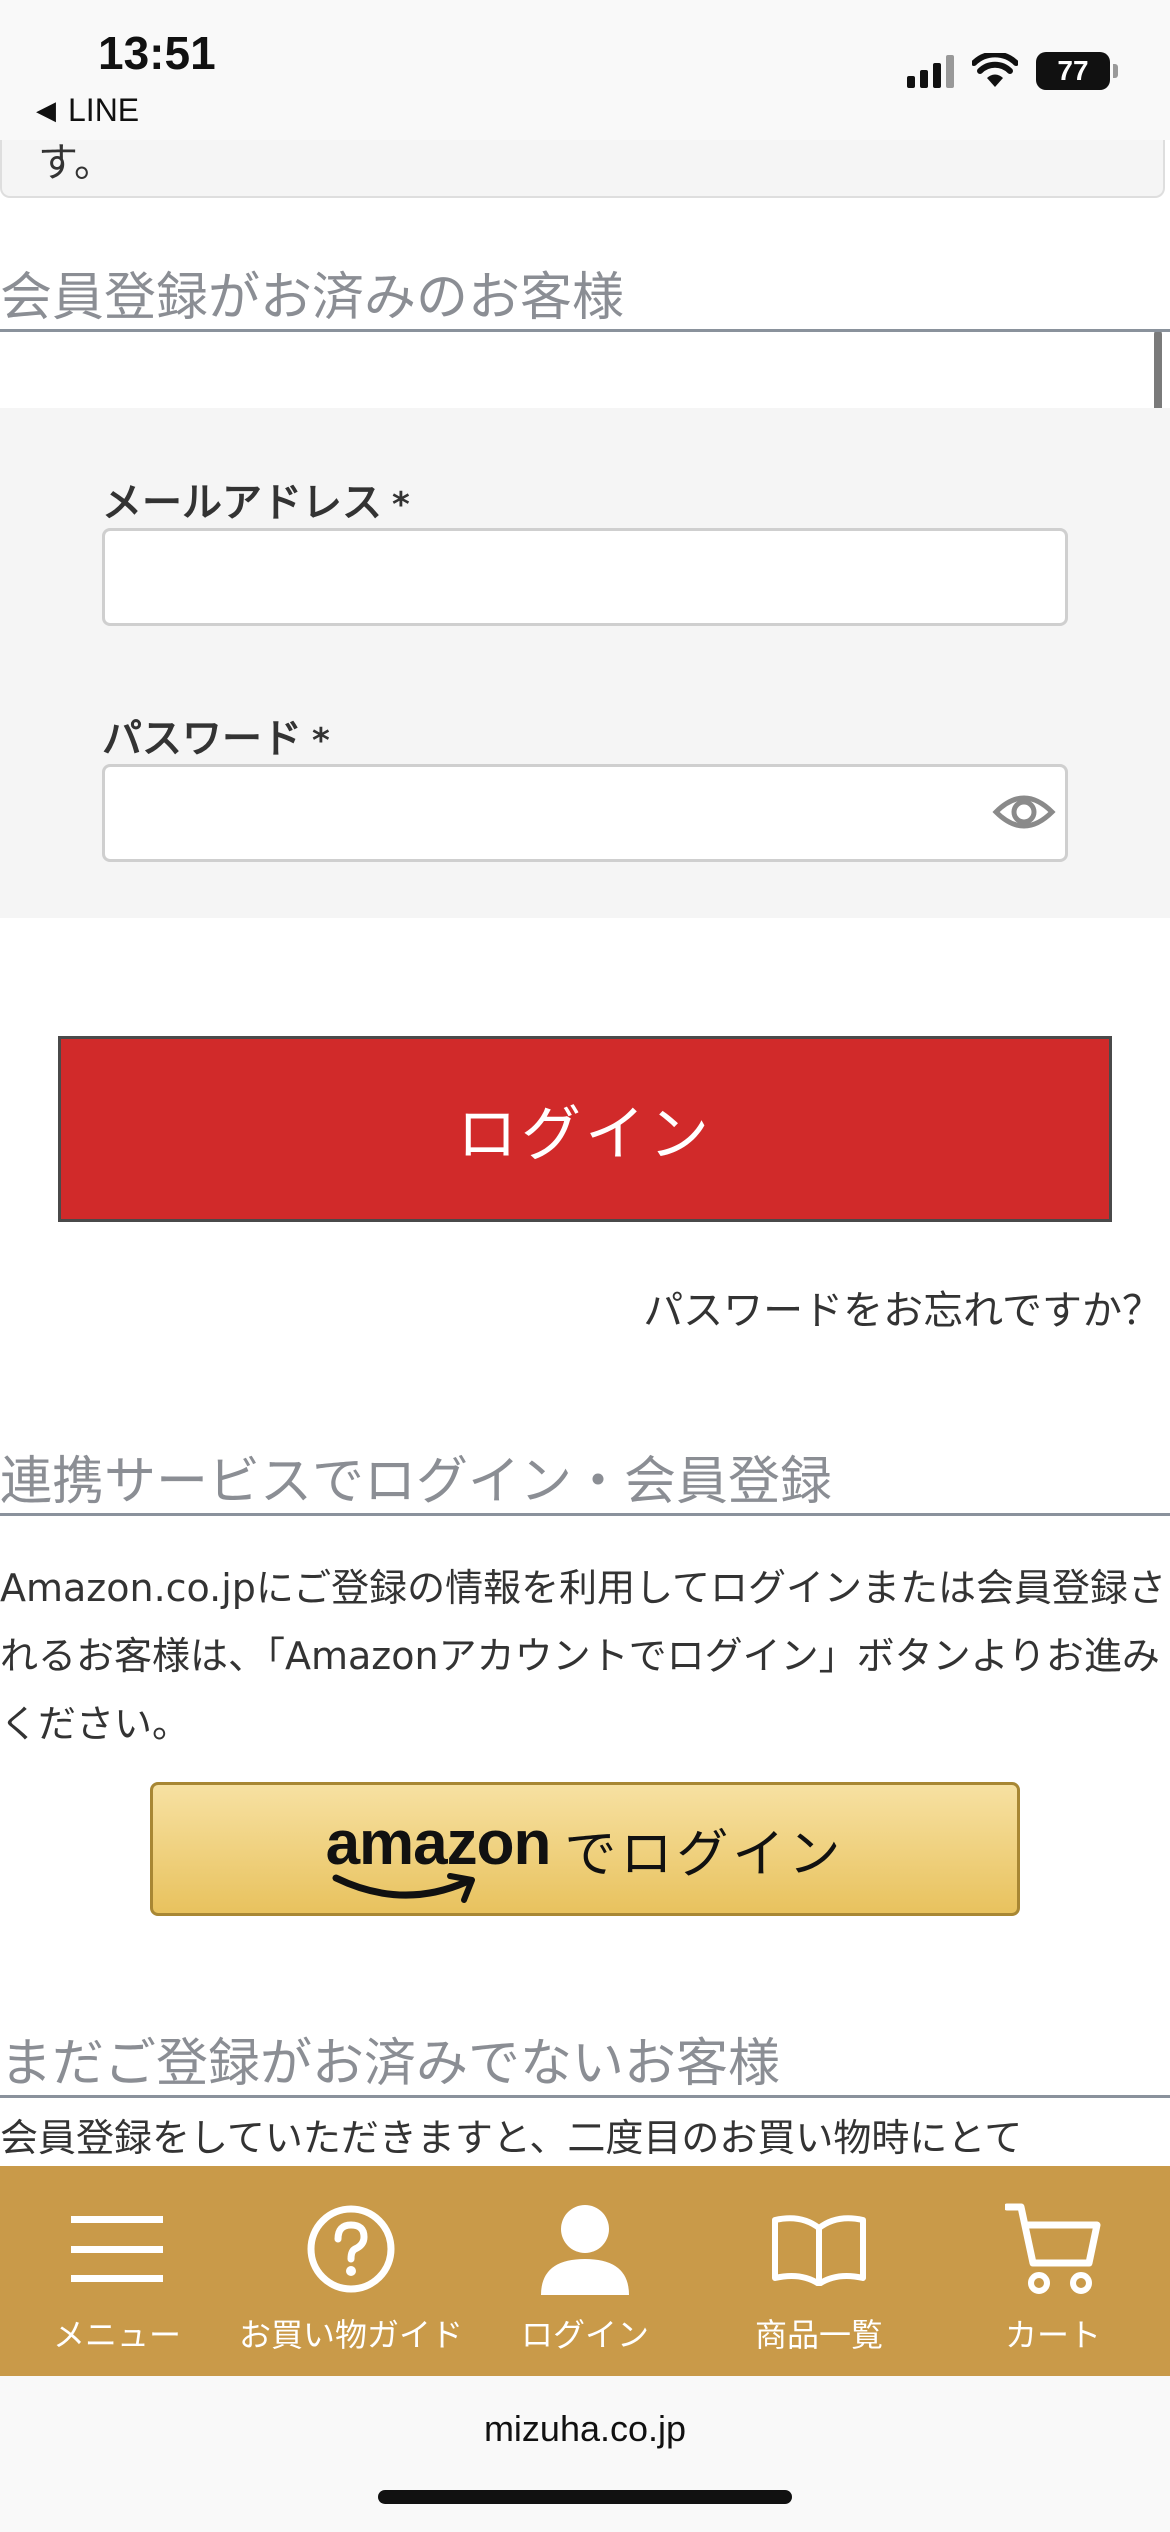  I want to click on amazon-smile-icon, so click(403, 1887).